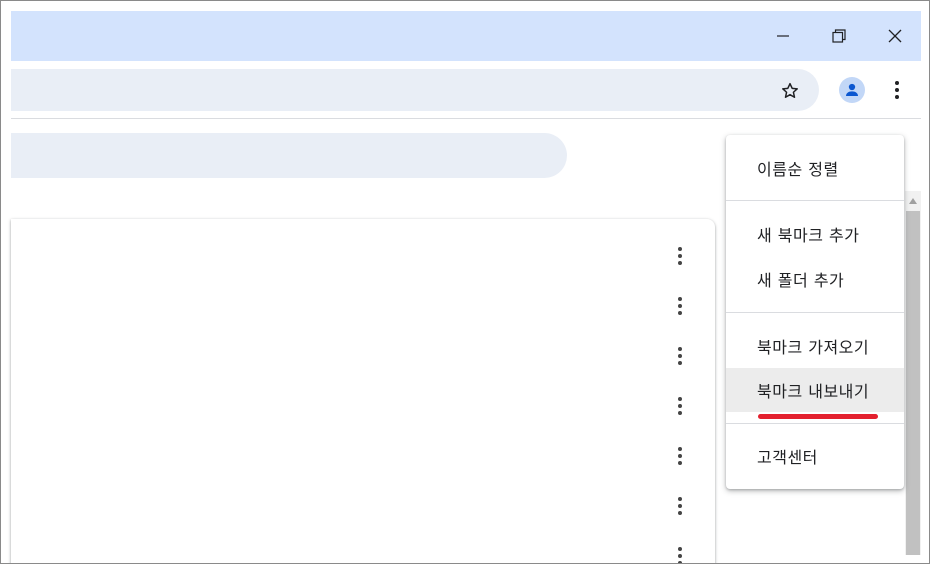 This screenshot has height=564, width=930. I want to click on restore-icon, so click(839, 36).